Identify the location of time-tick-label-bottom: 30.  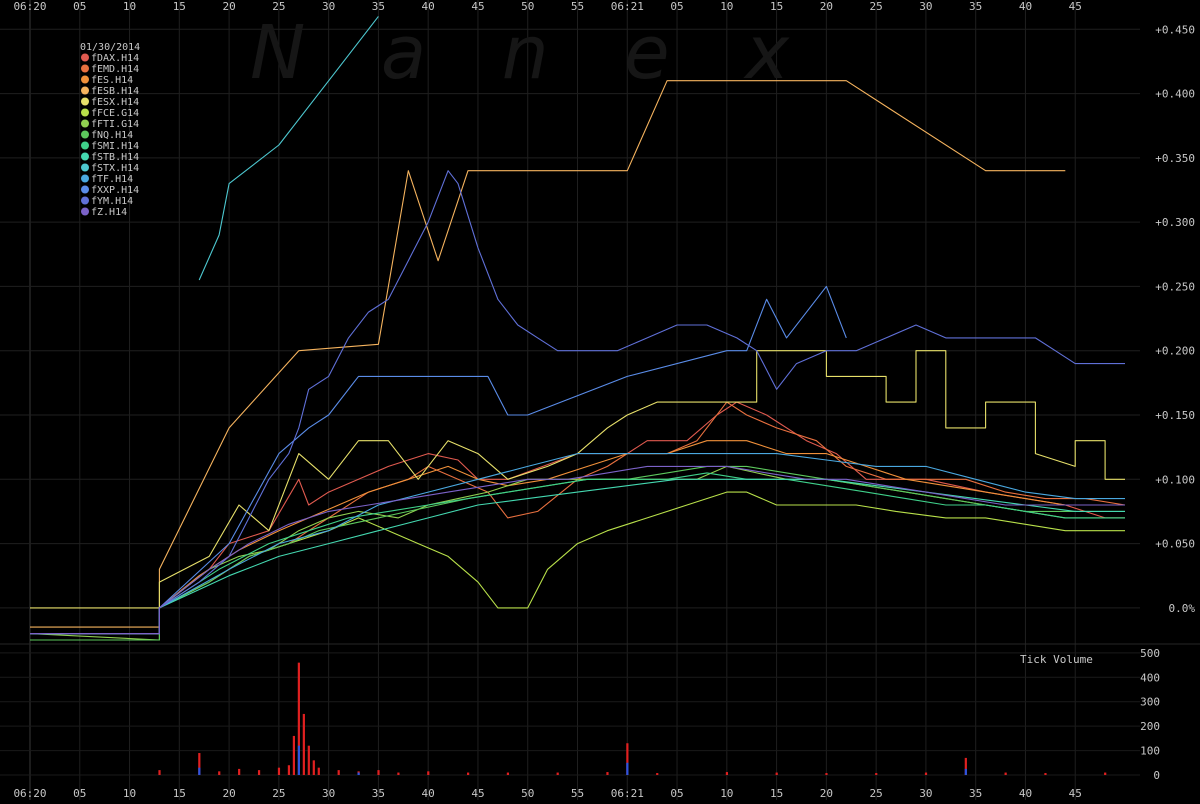
(328, 793).